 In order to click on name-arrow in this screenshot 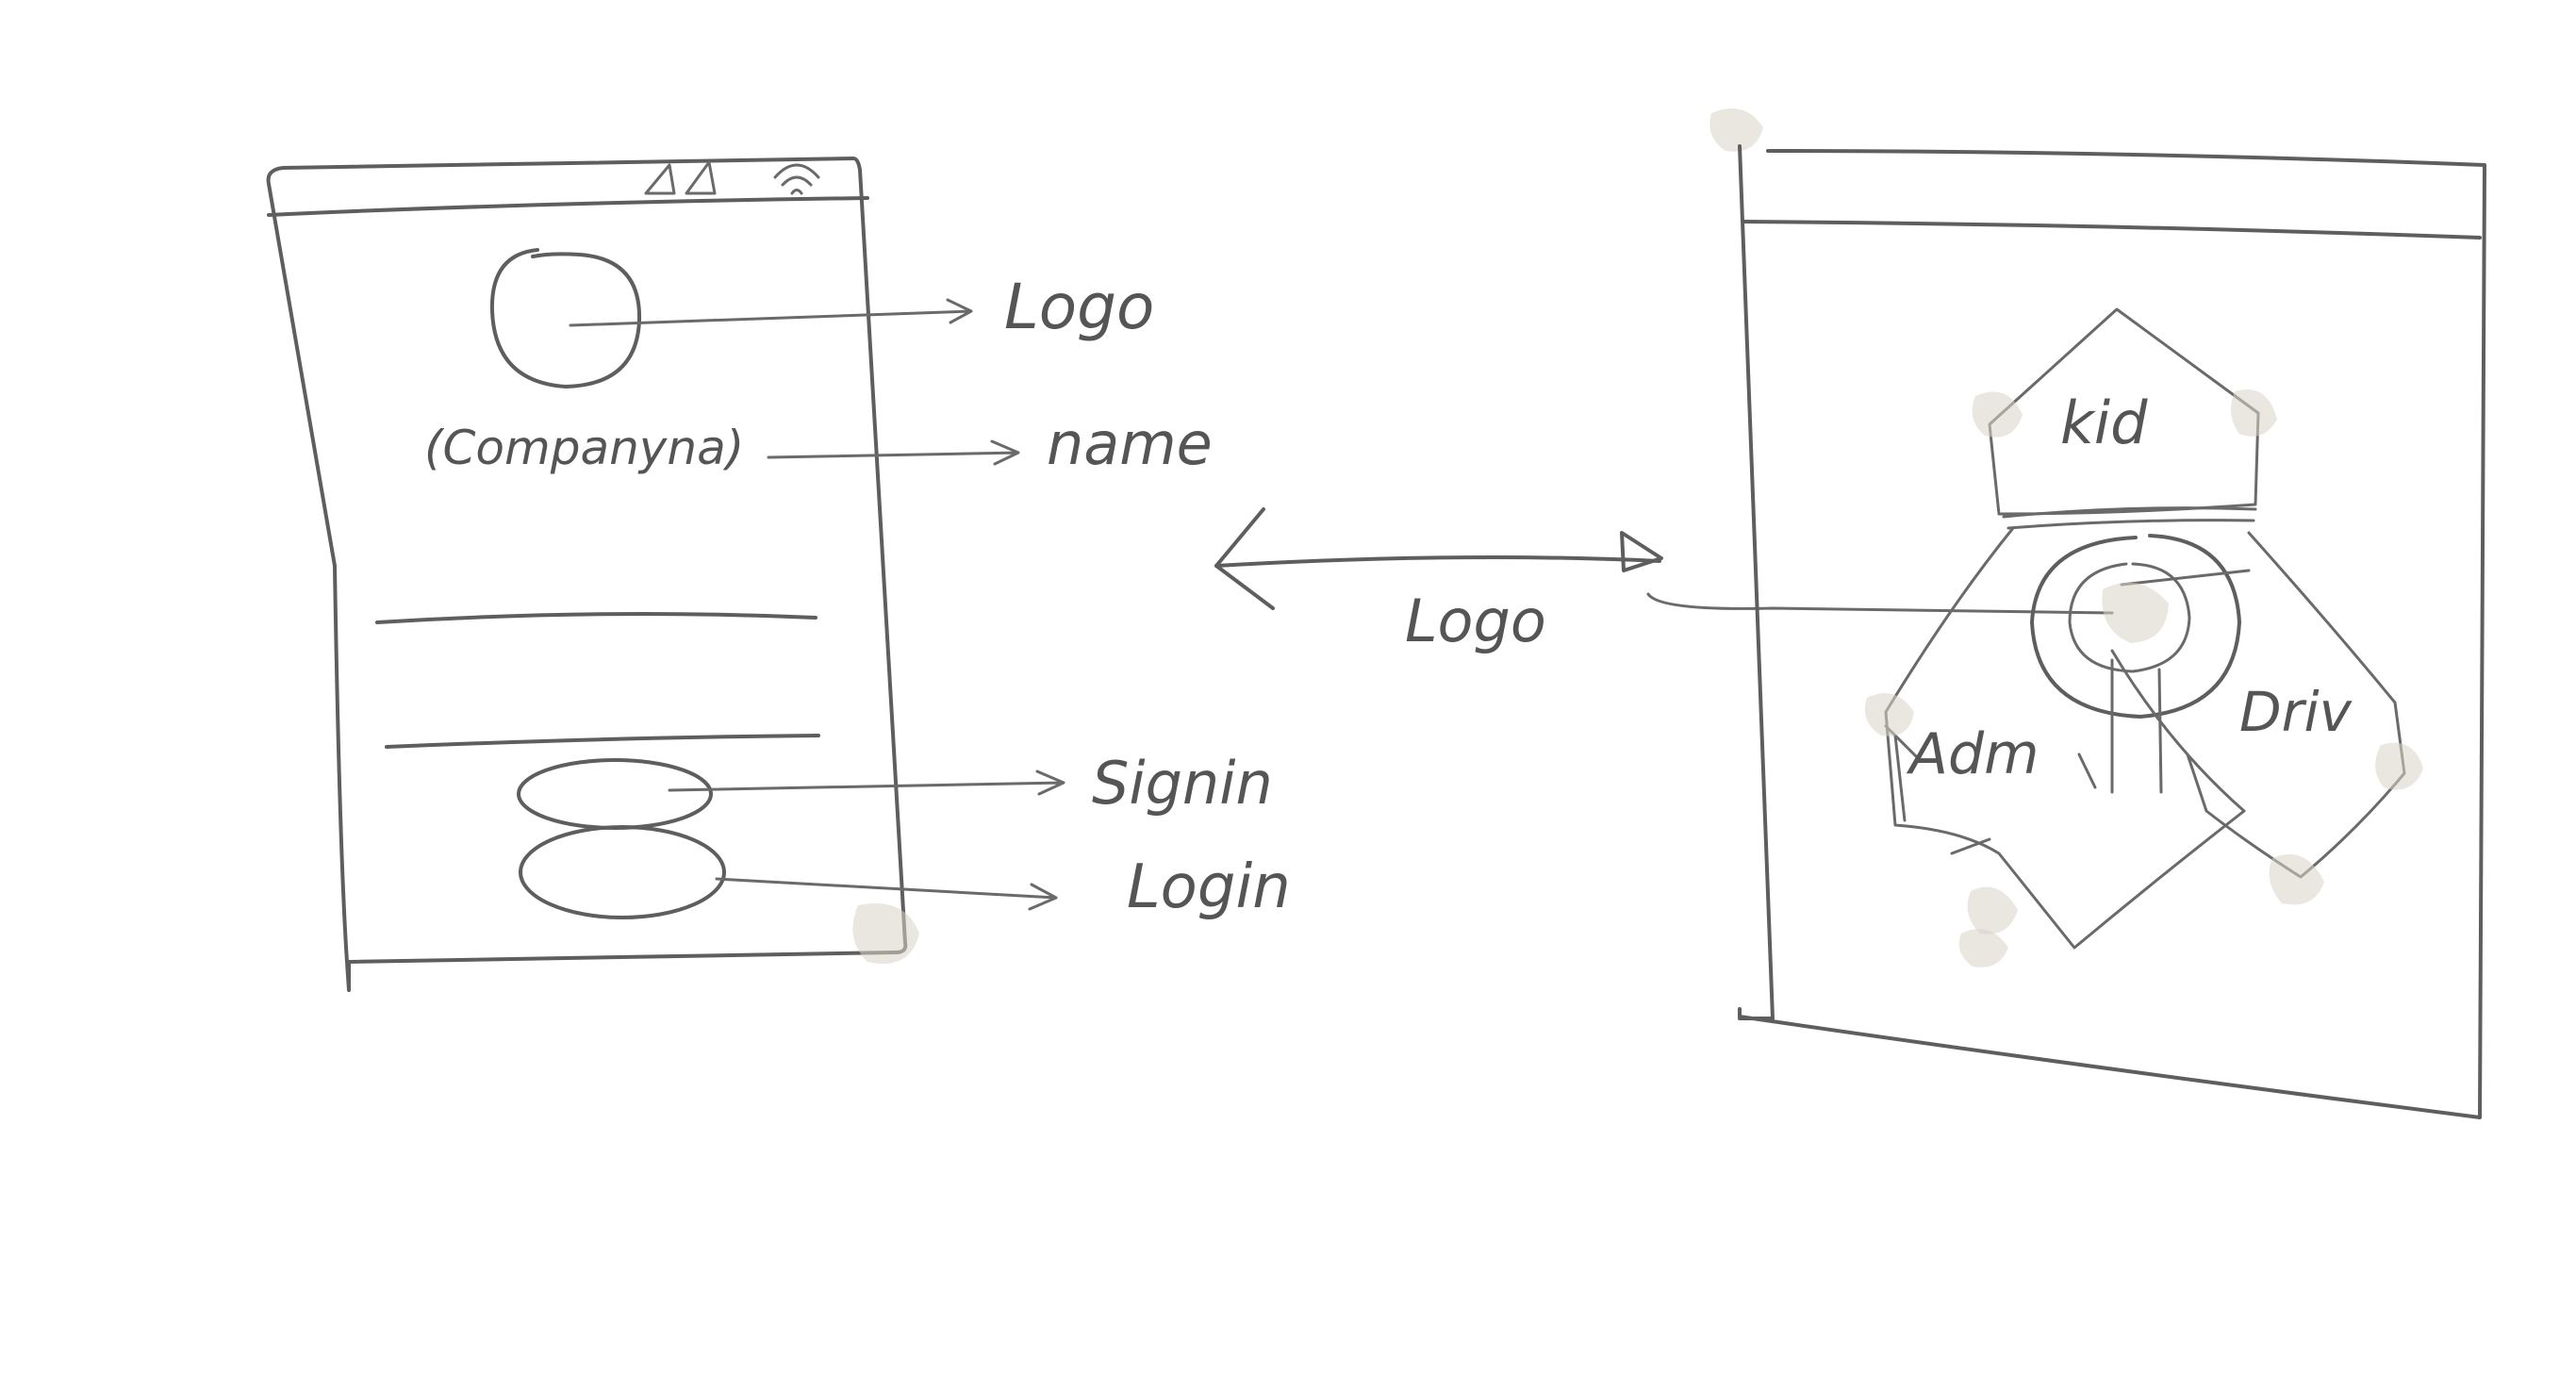, I will do `click(893, 452)`.